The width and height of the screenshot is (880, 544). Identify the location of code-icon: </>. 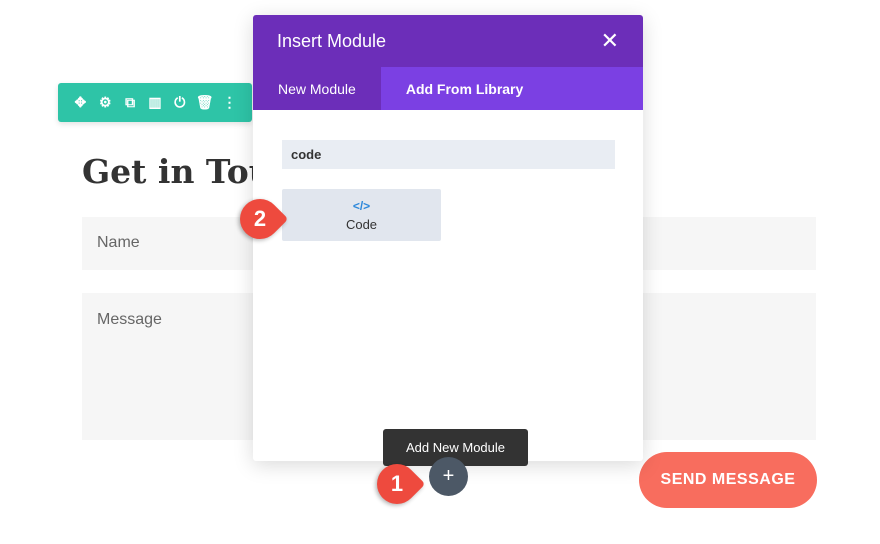
(361, 205).